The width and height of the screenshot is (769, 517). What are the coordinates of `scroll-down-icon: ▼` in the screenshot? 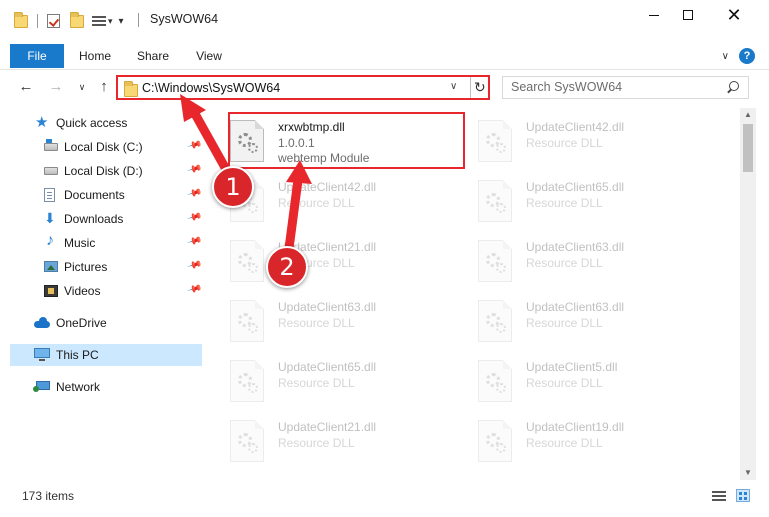 It's located at (748, 473).